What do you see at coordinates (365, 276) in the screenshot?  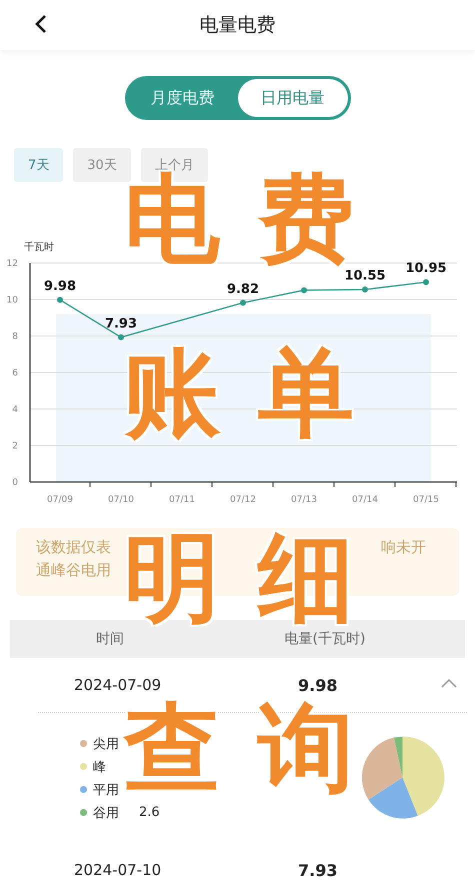 I see `value-label: 10.55` at bounding box center [365, 276].